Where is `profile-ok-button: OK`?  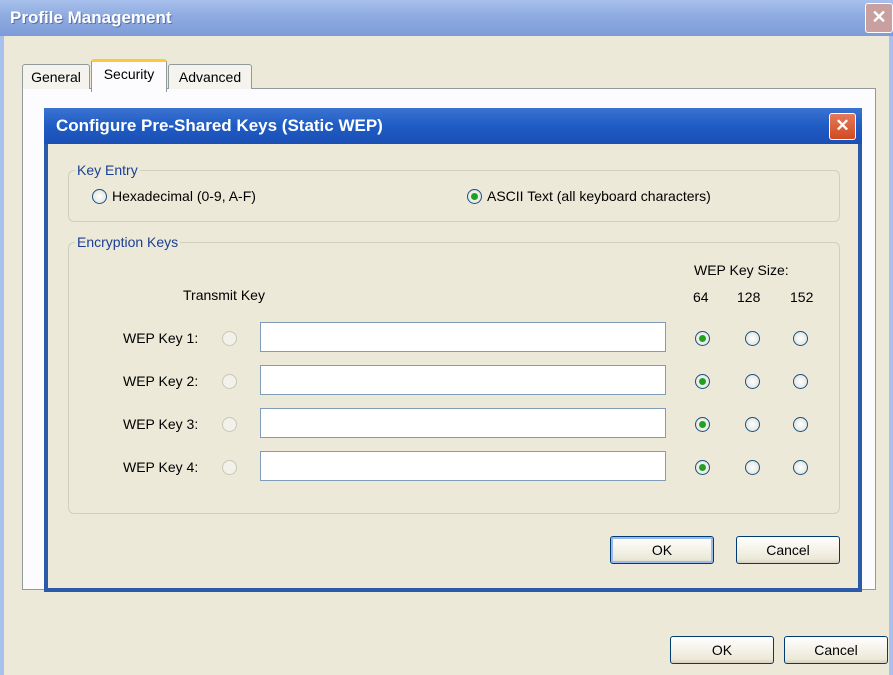 profile-ok-button: OK is located at coordinates (722, 650).